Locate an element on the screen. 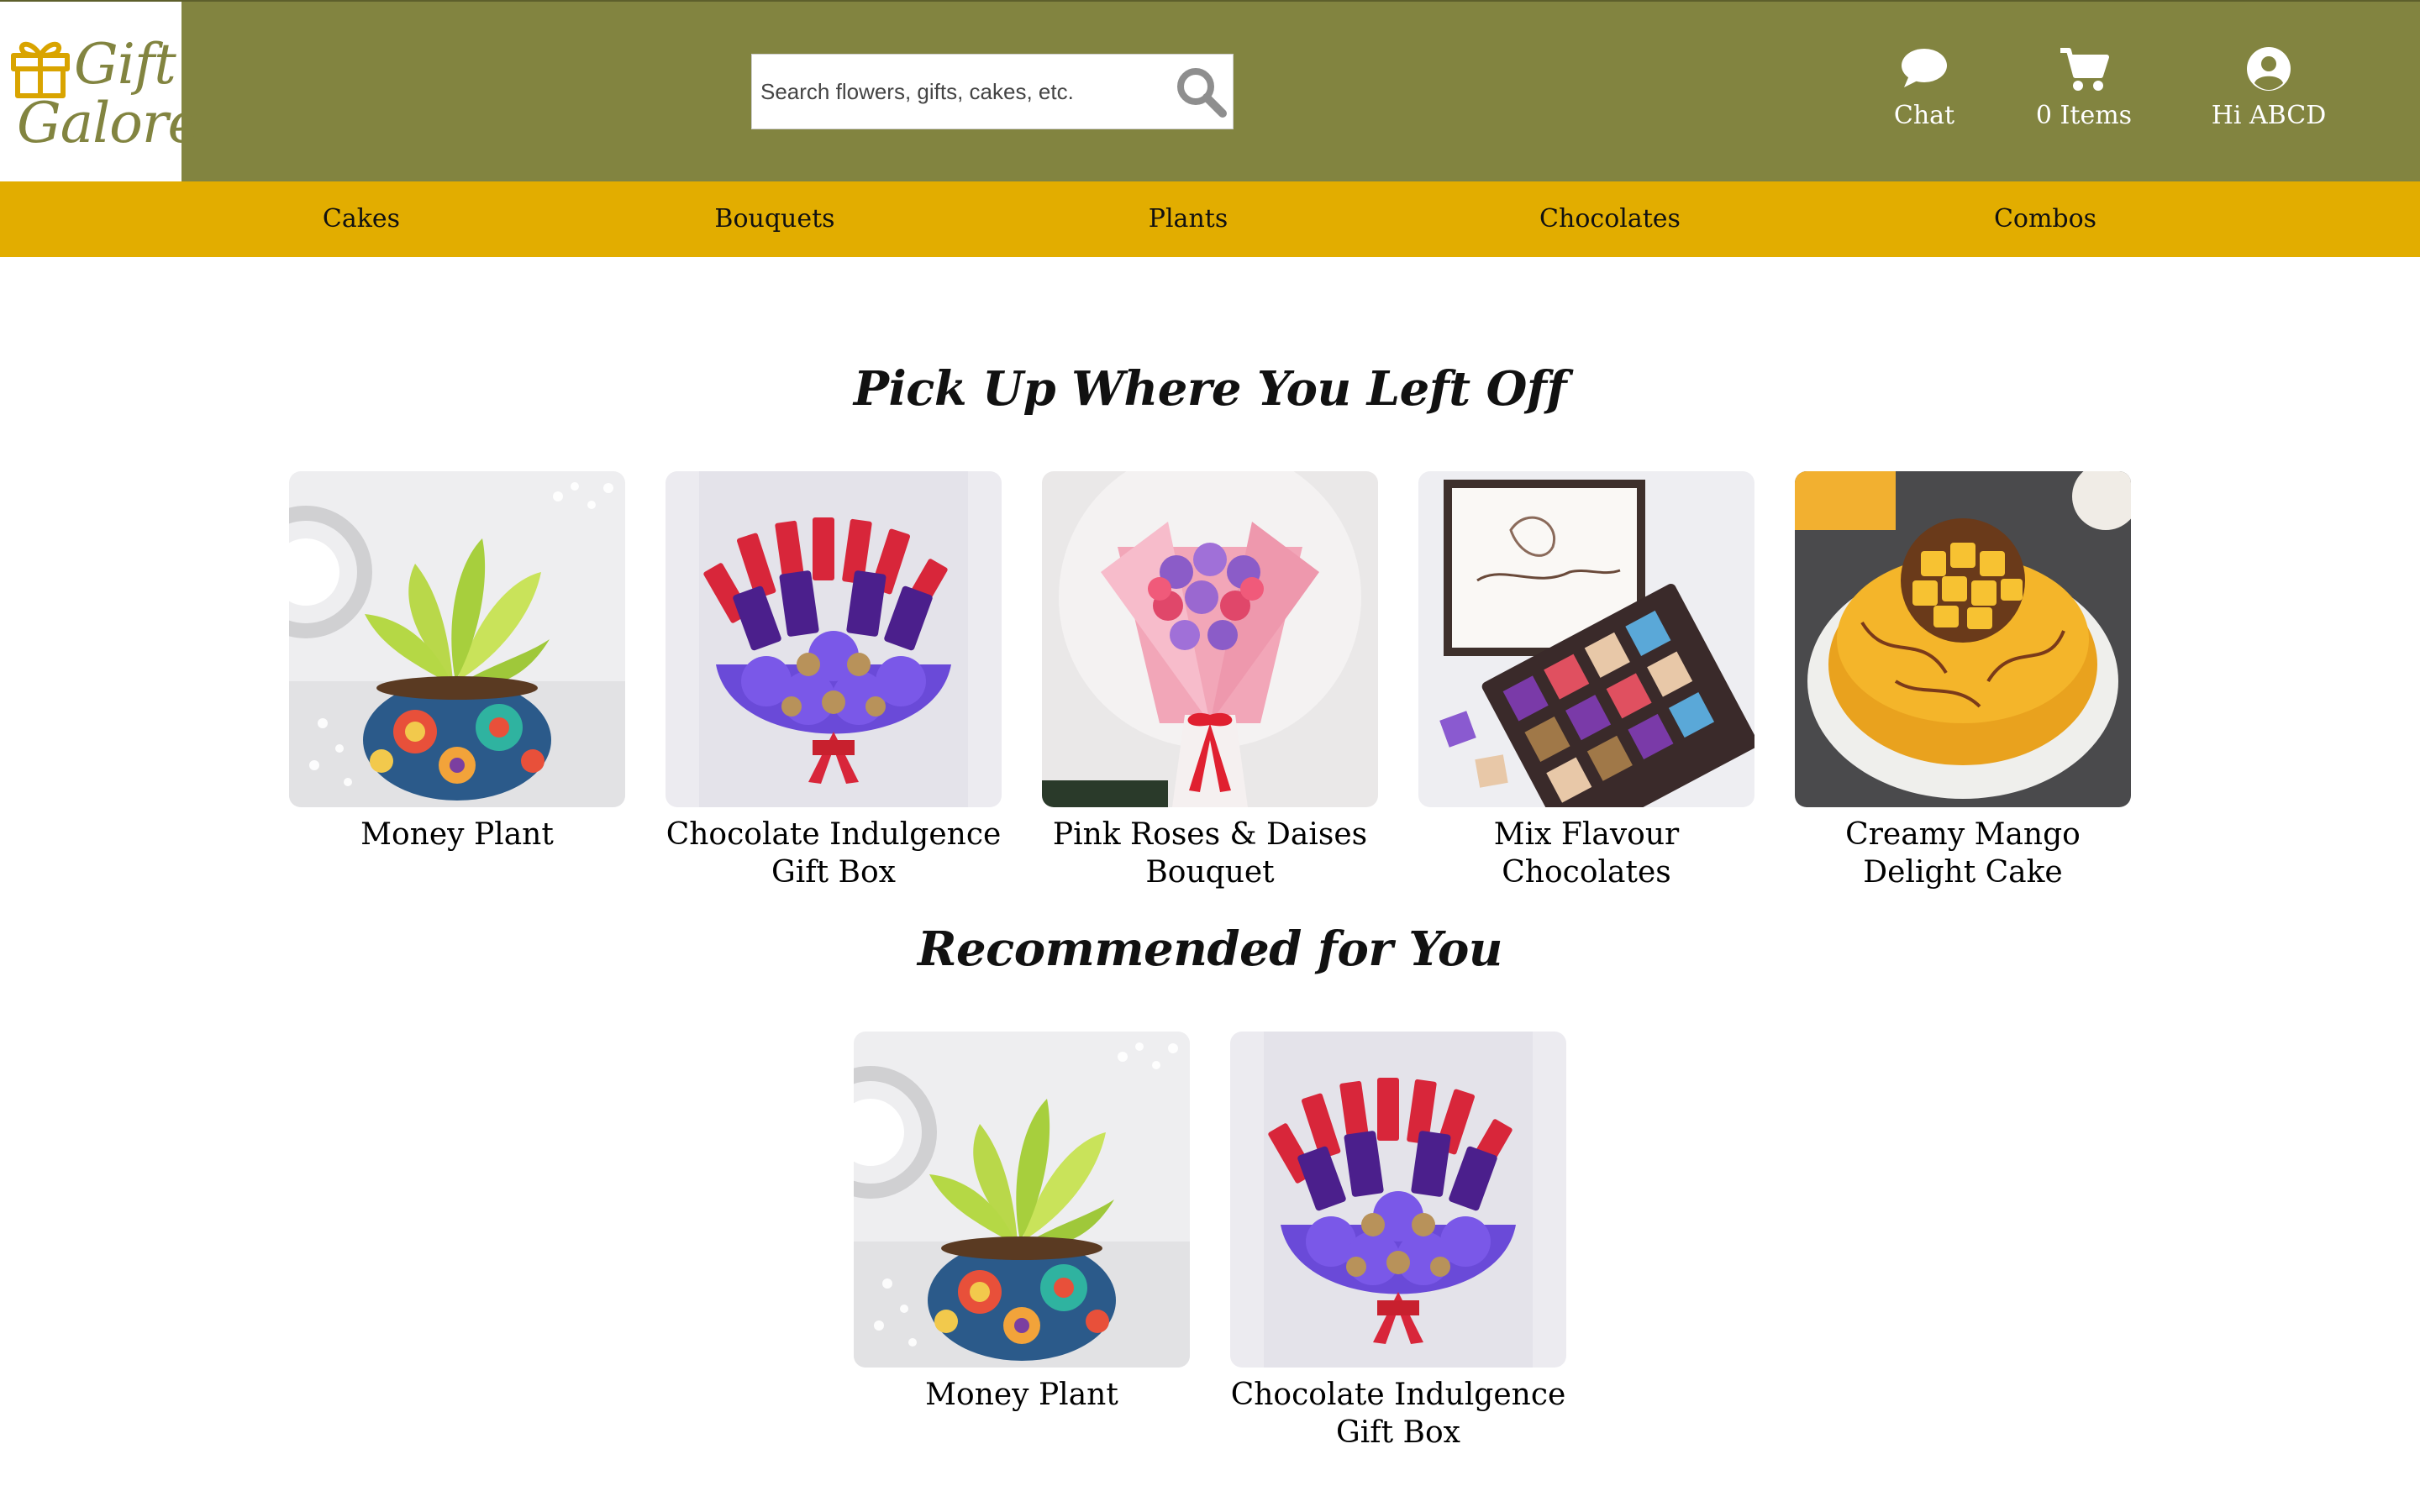 The image size is (2420, 1512). recommended-section-title: Recommended for You is located at coordinates (1210, 949).